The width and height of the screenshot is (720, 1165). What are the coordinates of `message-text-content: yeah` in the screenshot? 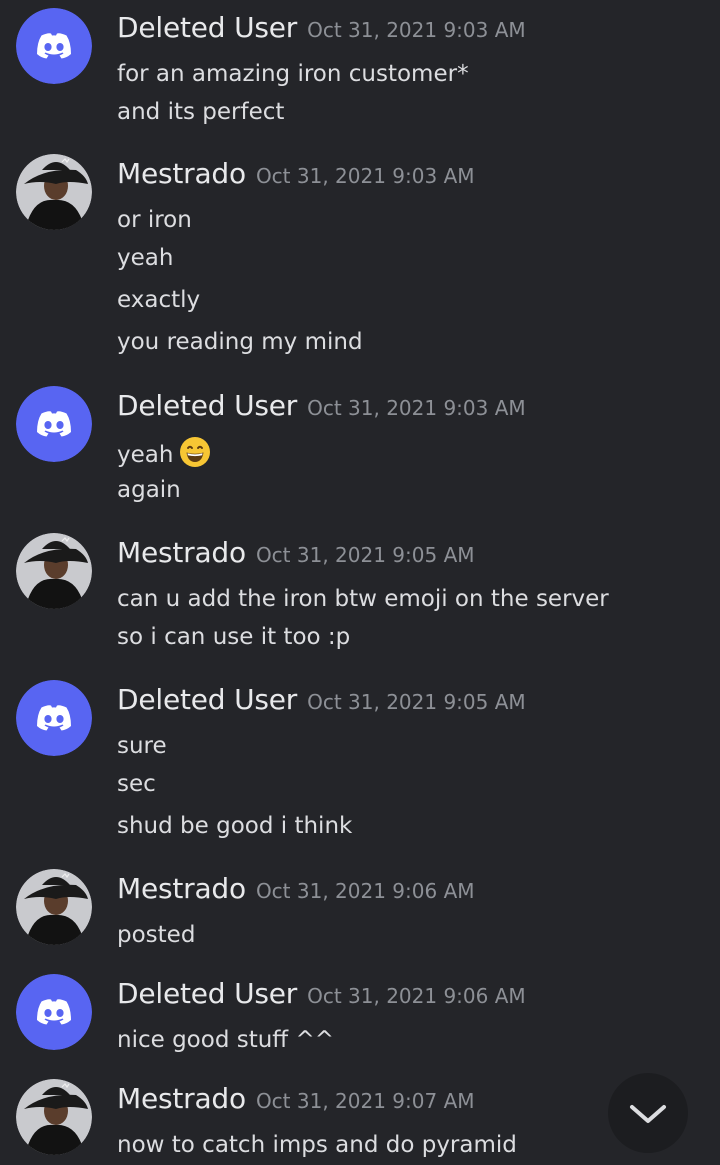 It's located at (145, 455).